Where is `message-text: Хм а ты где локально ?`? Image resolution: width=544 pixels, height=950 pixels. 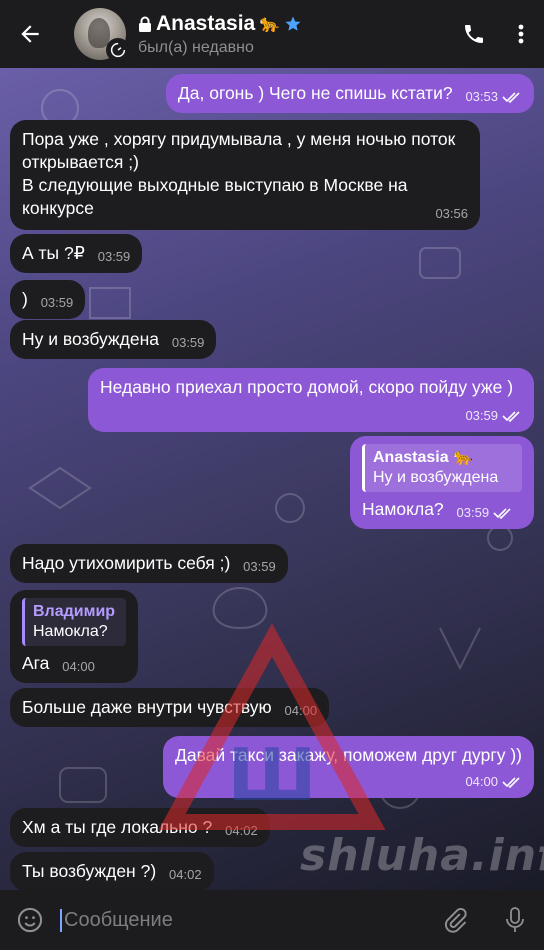
message-text: Хм а ты где локально ? is located at coordinates (117, 827).